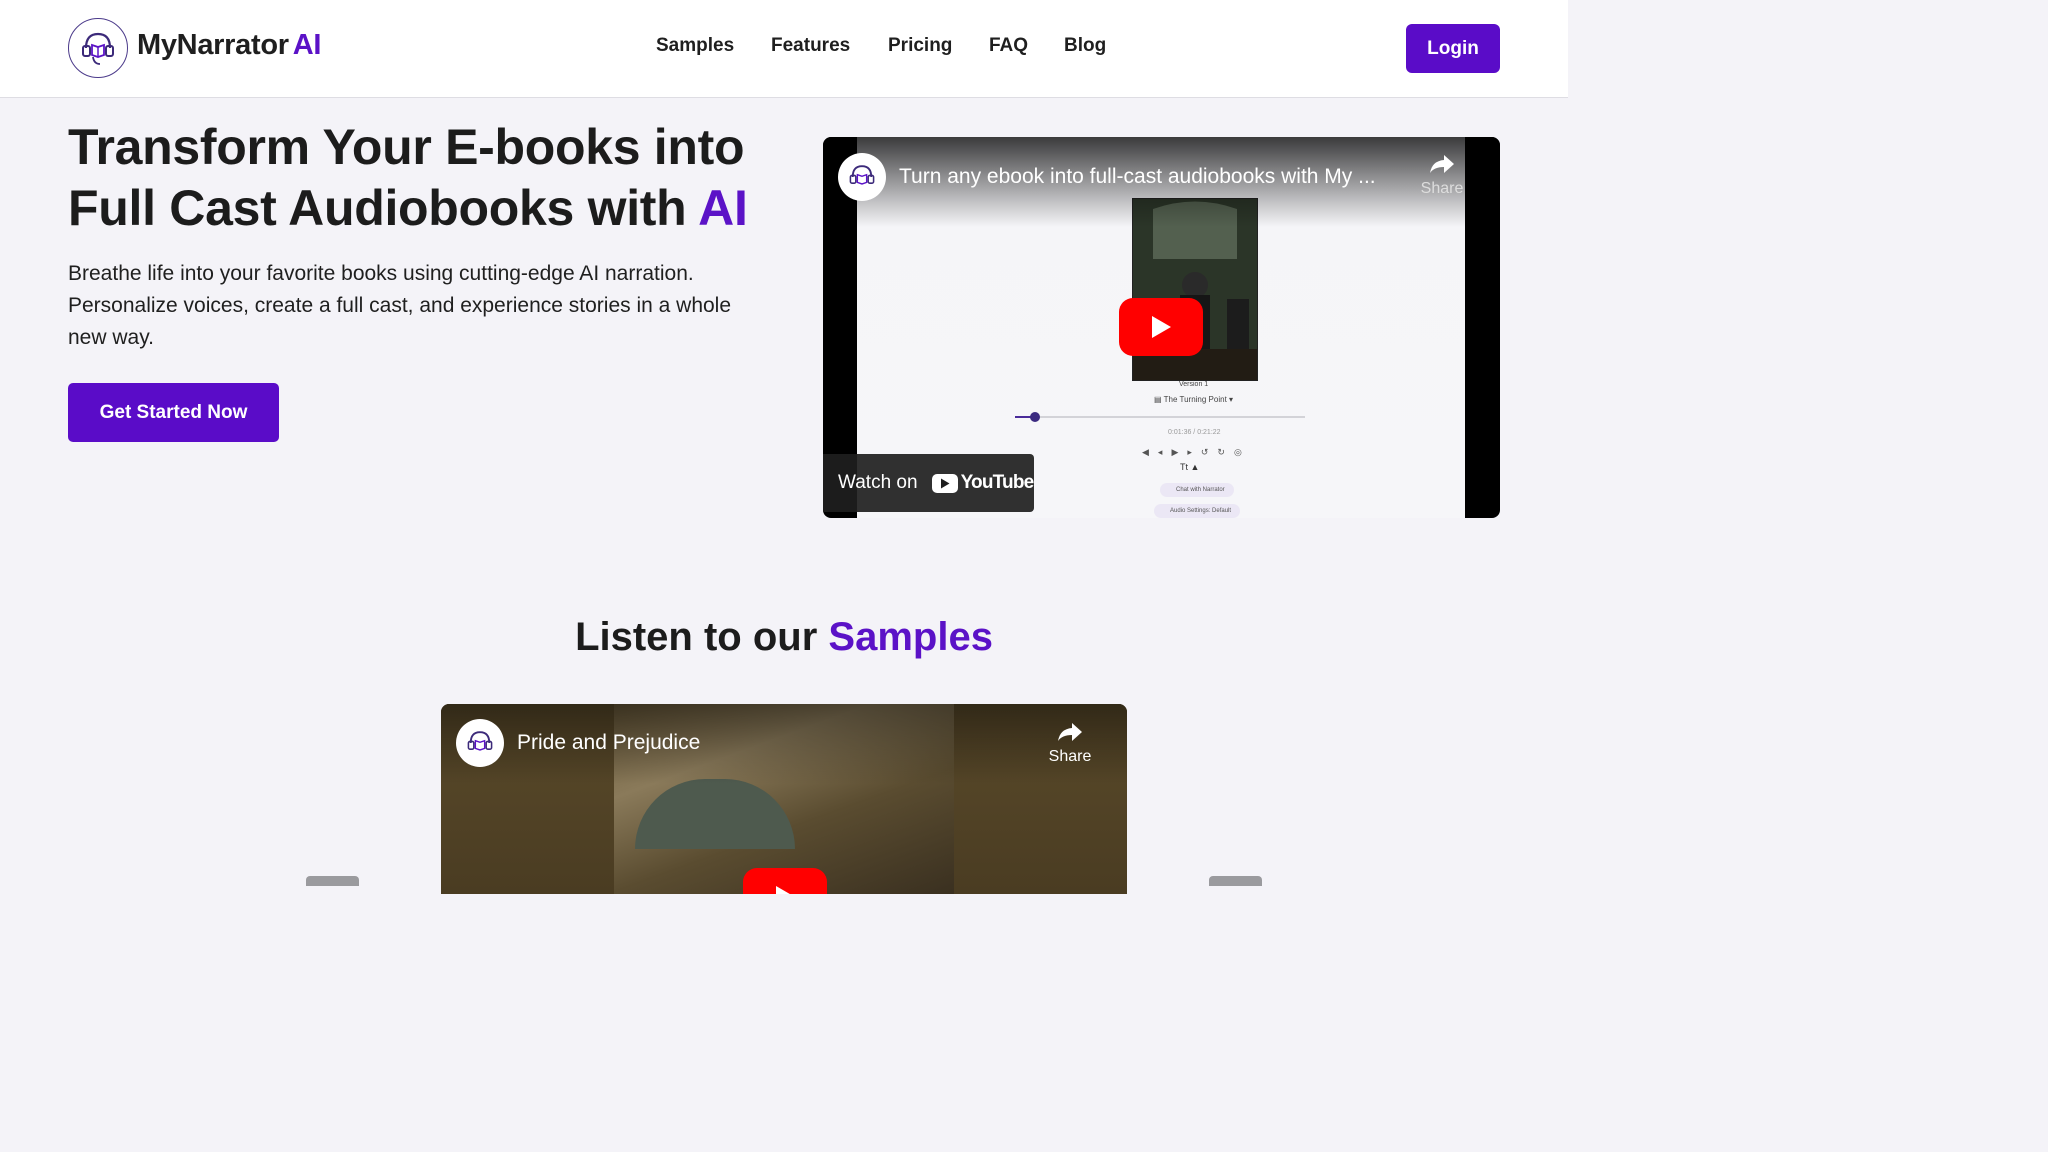 This screenshot has width=2048, height=1152. I want to click on hero-title-line2: Full Cast Audiobooks with, so click(377, 208).